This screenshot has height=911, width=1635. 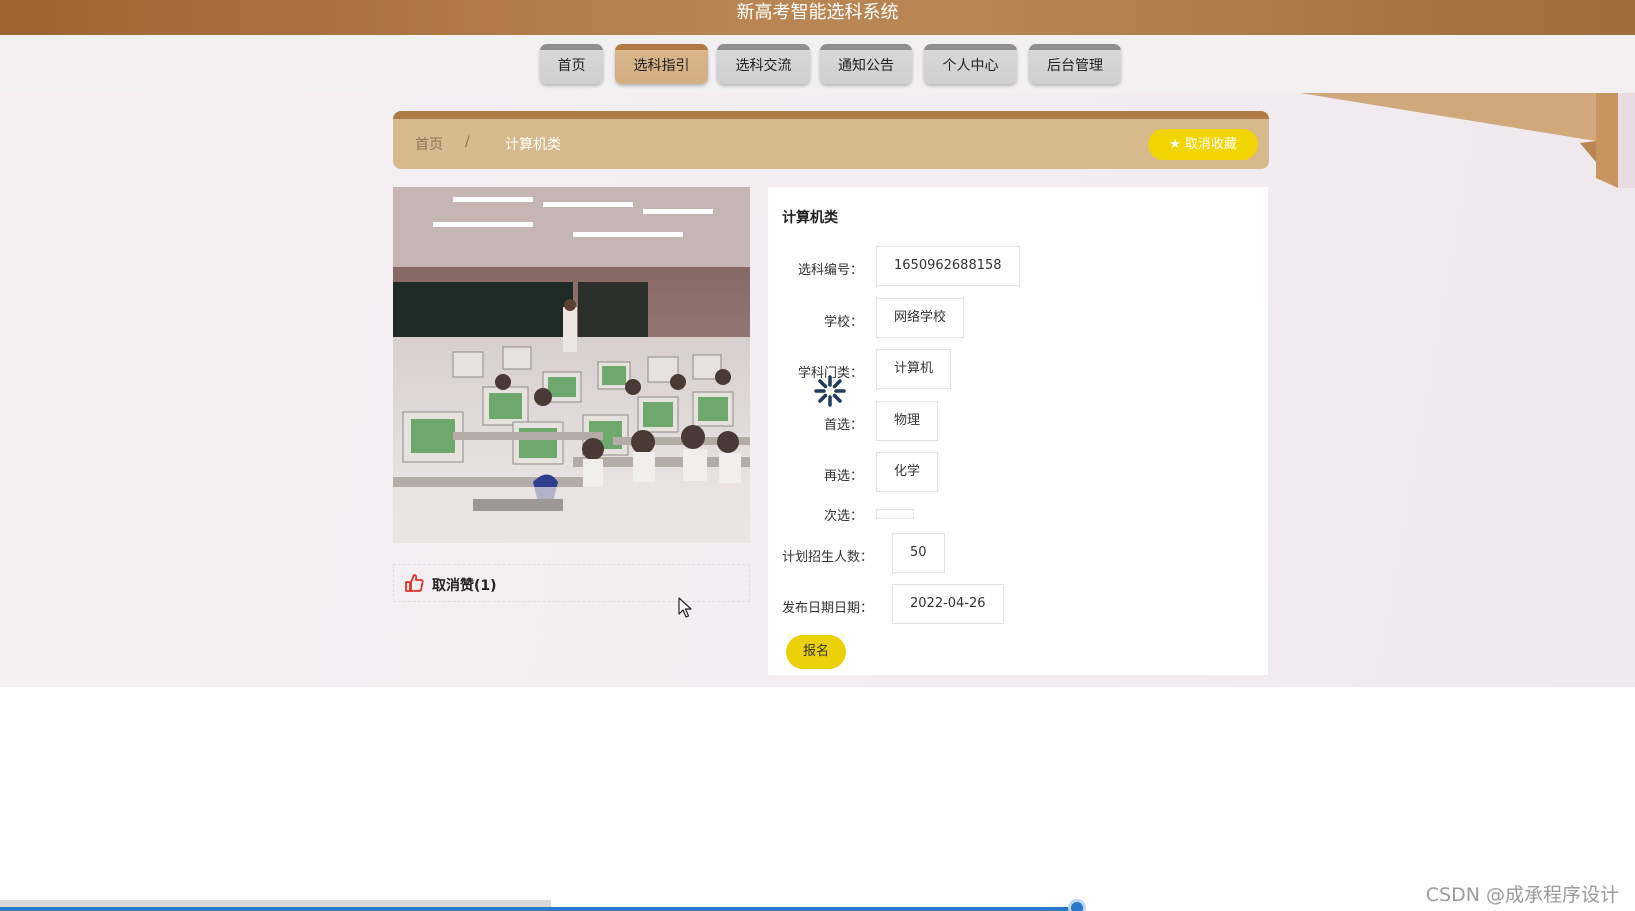 I want to click on nav-personal-center: 个人中心, so click(x=970, y=64).